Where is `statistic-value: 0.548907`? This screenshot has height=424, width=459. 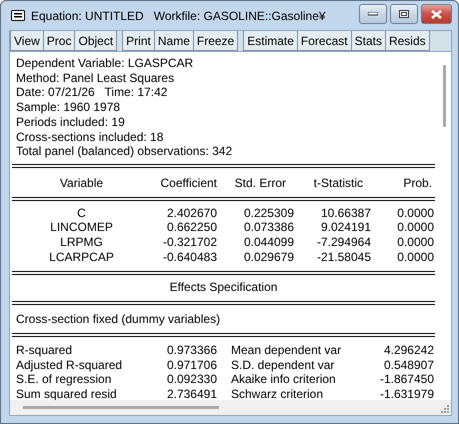
statistic-value: 0.548907 is located at coordinates (408, 365).